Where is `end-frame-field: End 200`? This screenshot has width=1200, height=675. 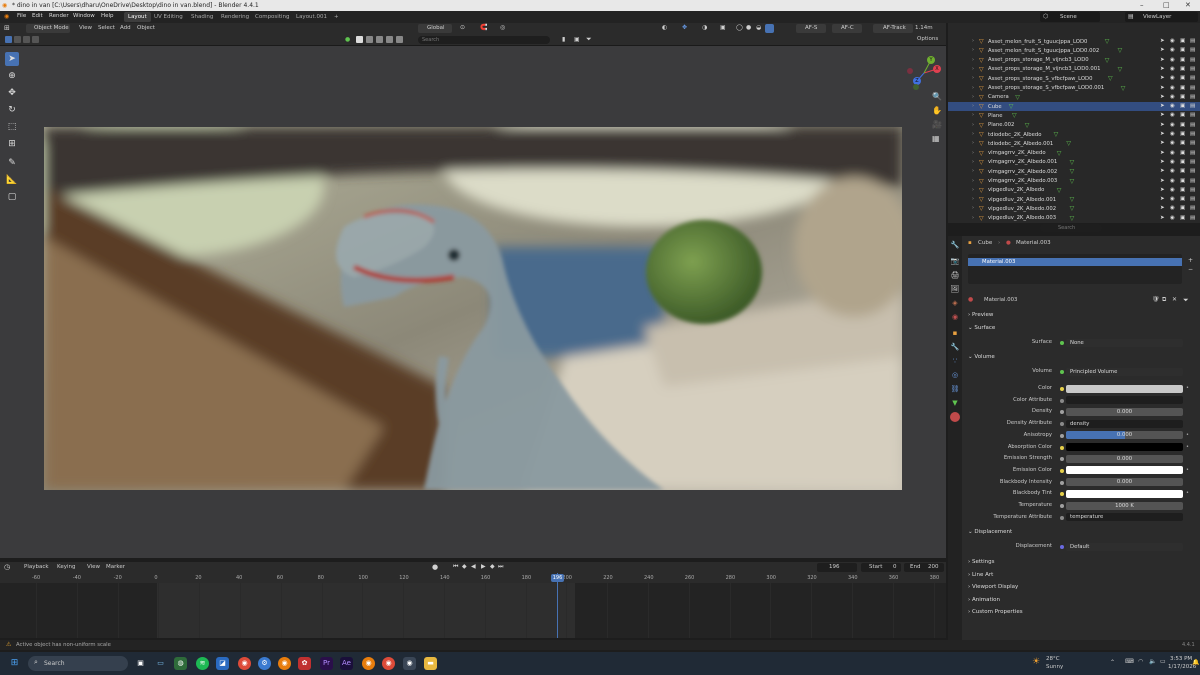 end-frame-field: End 200 is located at coordinates (924, 567).